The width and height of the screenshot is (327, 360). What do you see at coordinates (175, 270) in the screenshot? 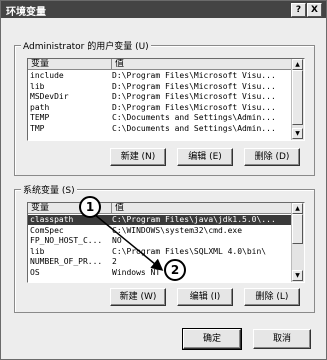
I see `callout-2: 2` at bounding box center [175, 270].